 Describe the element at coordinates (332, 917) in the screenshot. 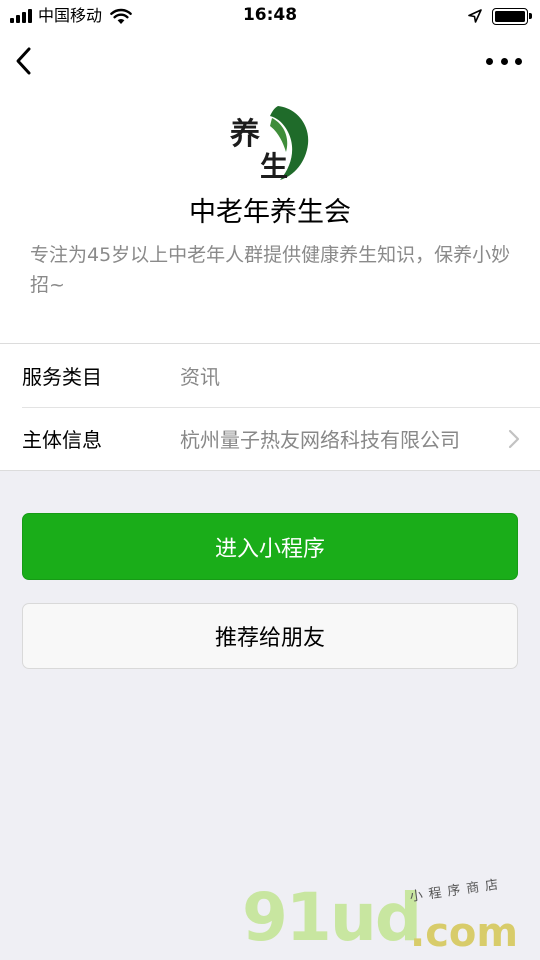

I see `watermark-brand: 91ud` at that location.